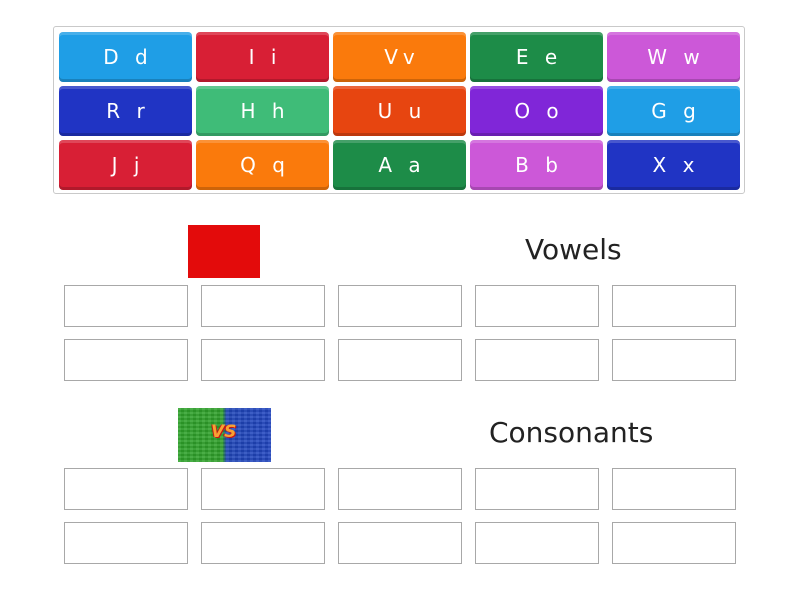  I want to click on tile-label: Vv, so click(402, 57).